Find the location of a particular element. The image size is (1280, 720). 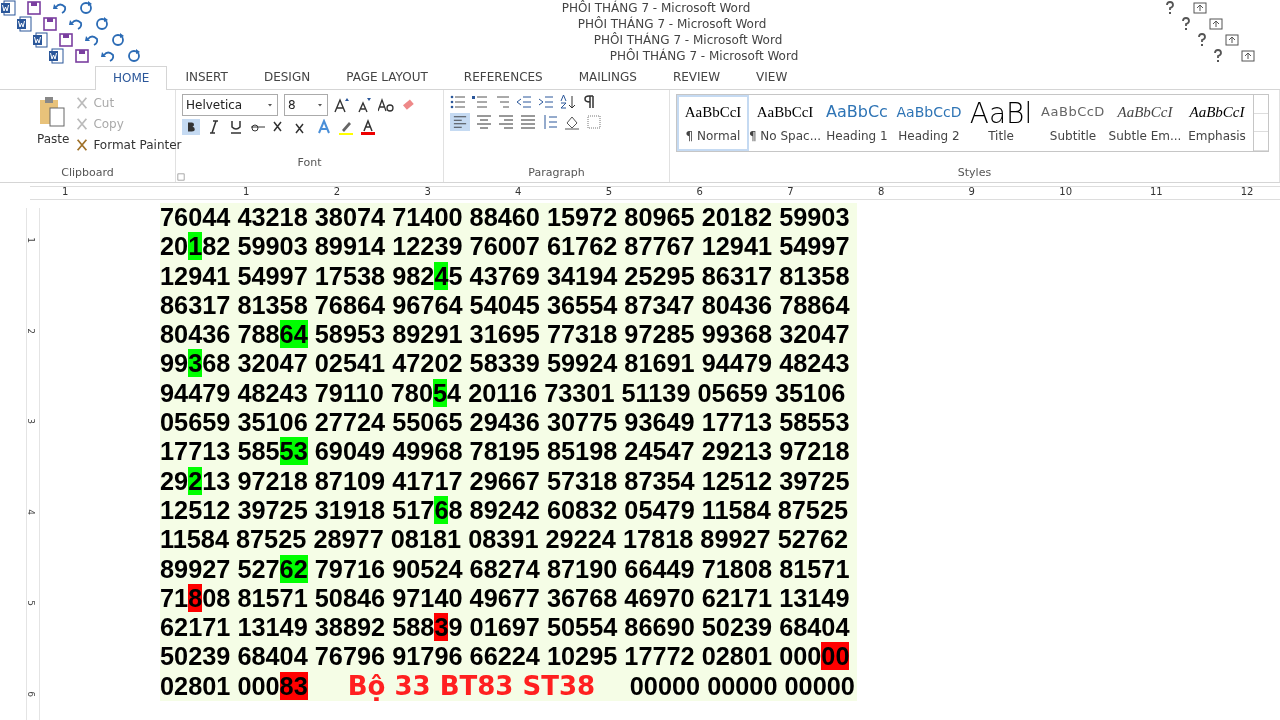

text-effects-icon is located at coordinates (324, 127).